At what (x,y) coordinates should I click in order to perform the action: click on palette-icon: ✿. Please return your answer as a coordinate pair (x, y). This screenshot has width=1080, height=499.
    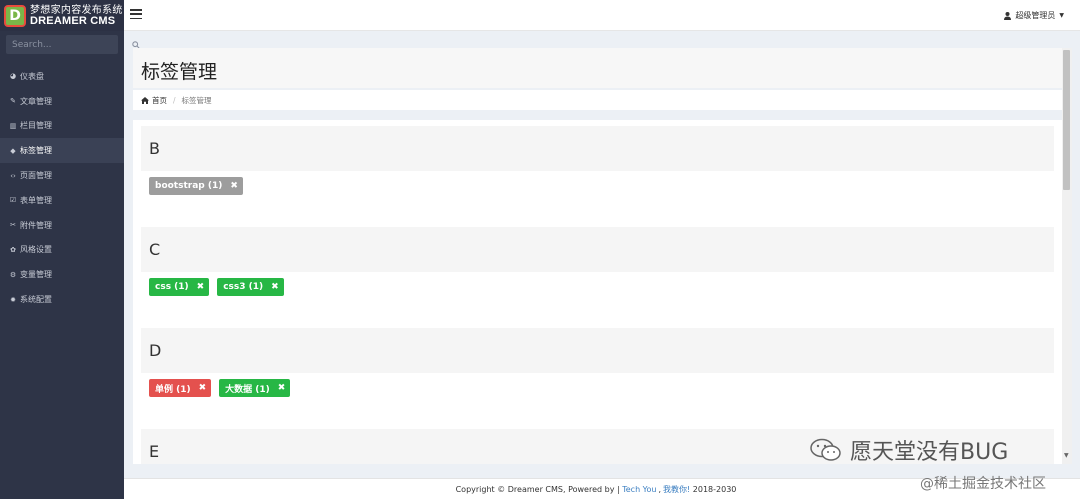
    Looking at the image, I should click on (13, 249).